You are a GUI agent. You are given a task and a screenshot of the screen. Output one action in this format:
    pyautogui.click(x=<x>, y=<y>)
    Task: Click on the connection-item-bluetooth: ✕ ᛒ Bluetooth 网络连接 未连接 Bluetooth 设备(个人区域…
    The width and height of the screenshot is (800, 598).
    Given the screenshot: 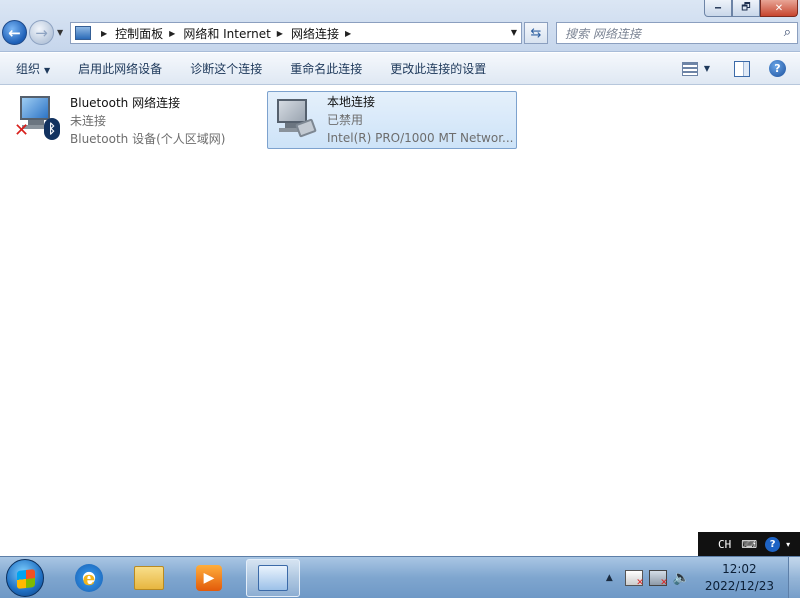 What is the action you would take?
    pyautogui.click(x=134, y=120)
    